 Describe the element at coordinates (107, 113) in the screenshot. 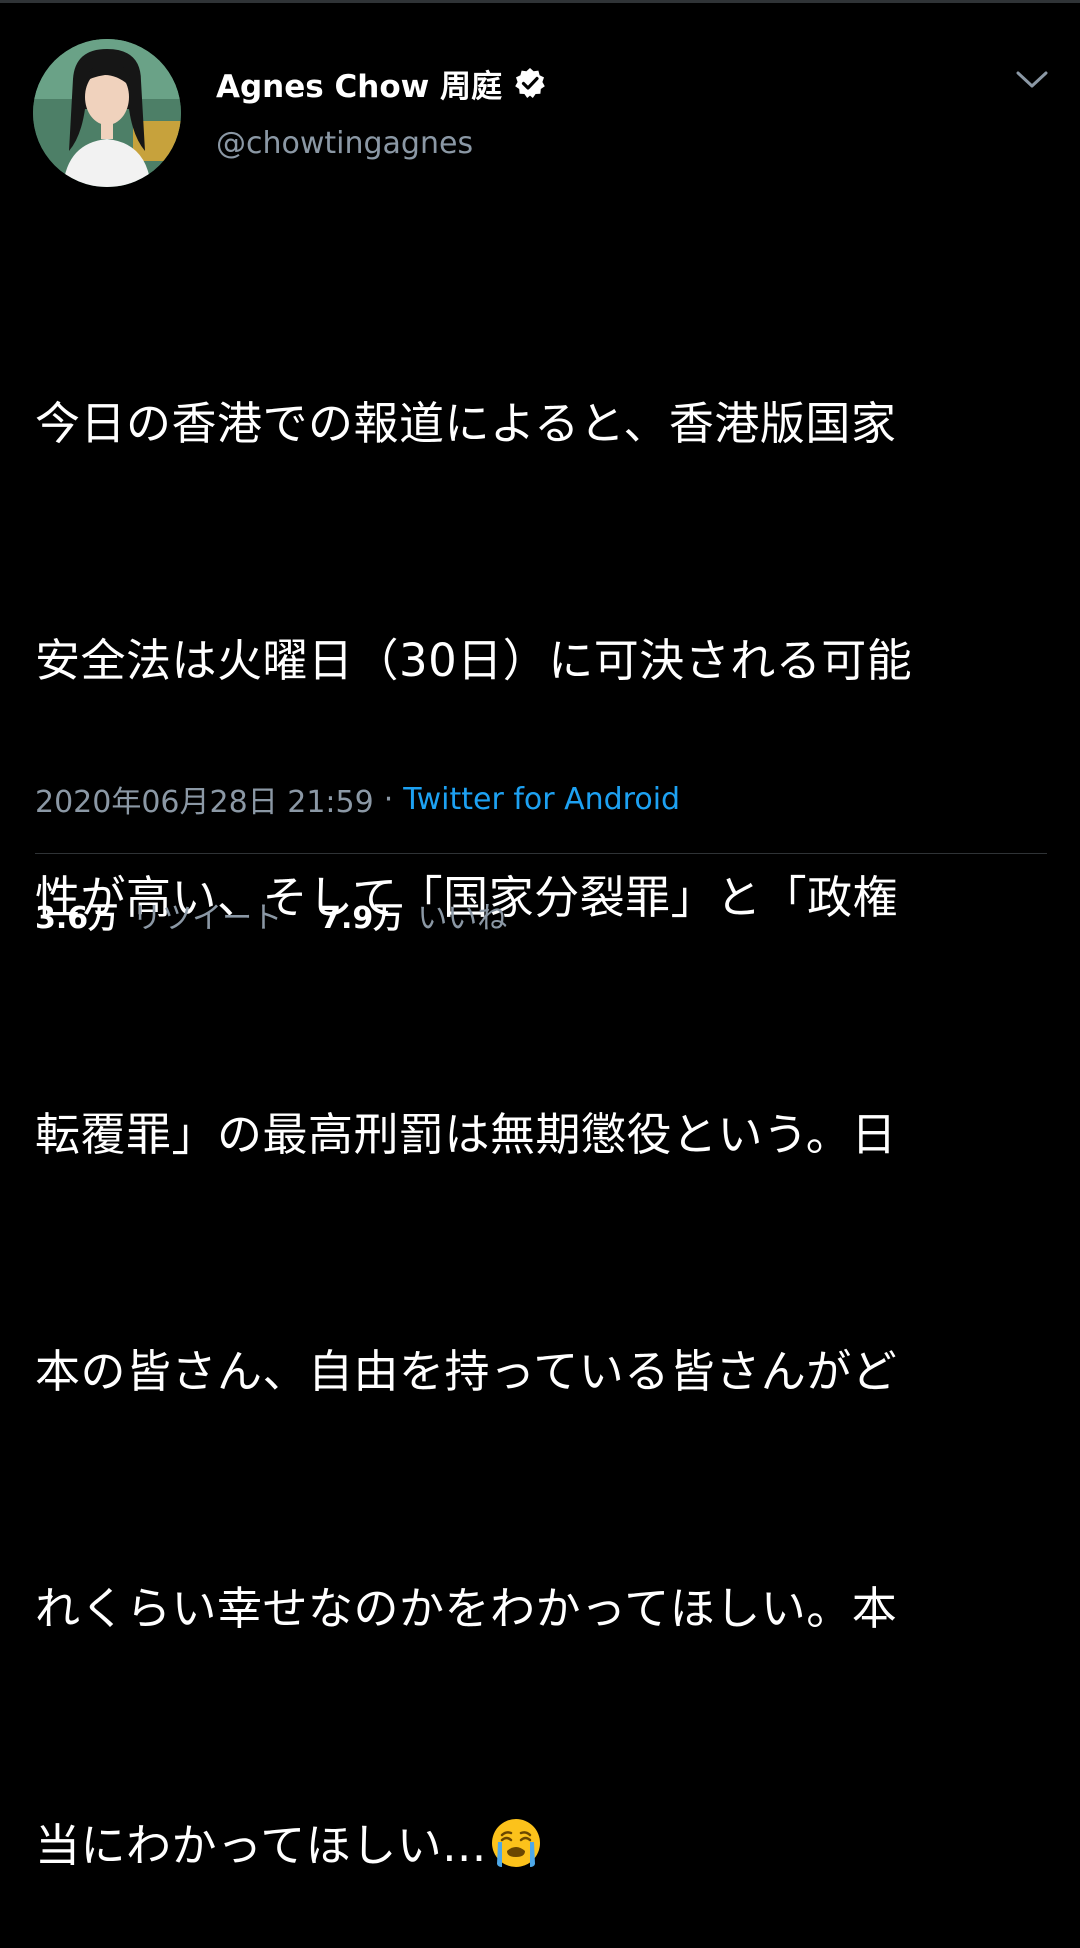

I see `avatar` at that location.